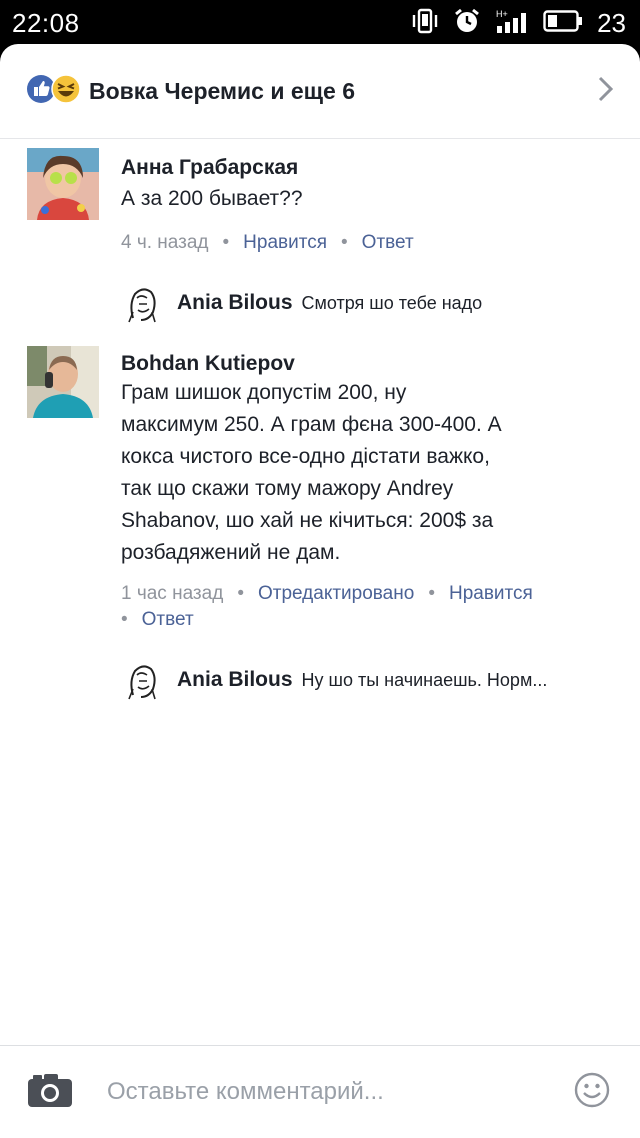  What do you see at coordinates (305, 456) in the screenshot?
I see `comment-text-line: кокса чистого все-одно дістати важко,` at bounding box center [305, 456].